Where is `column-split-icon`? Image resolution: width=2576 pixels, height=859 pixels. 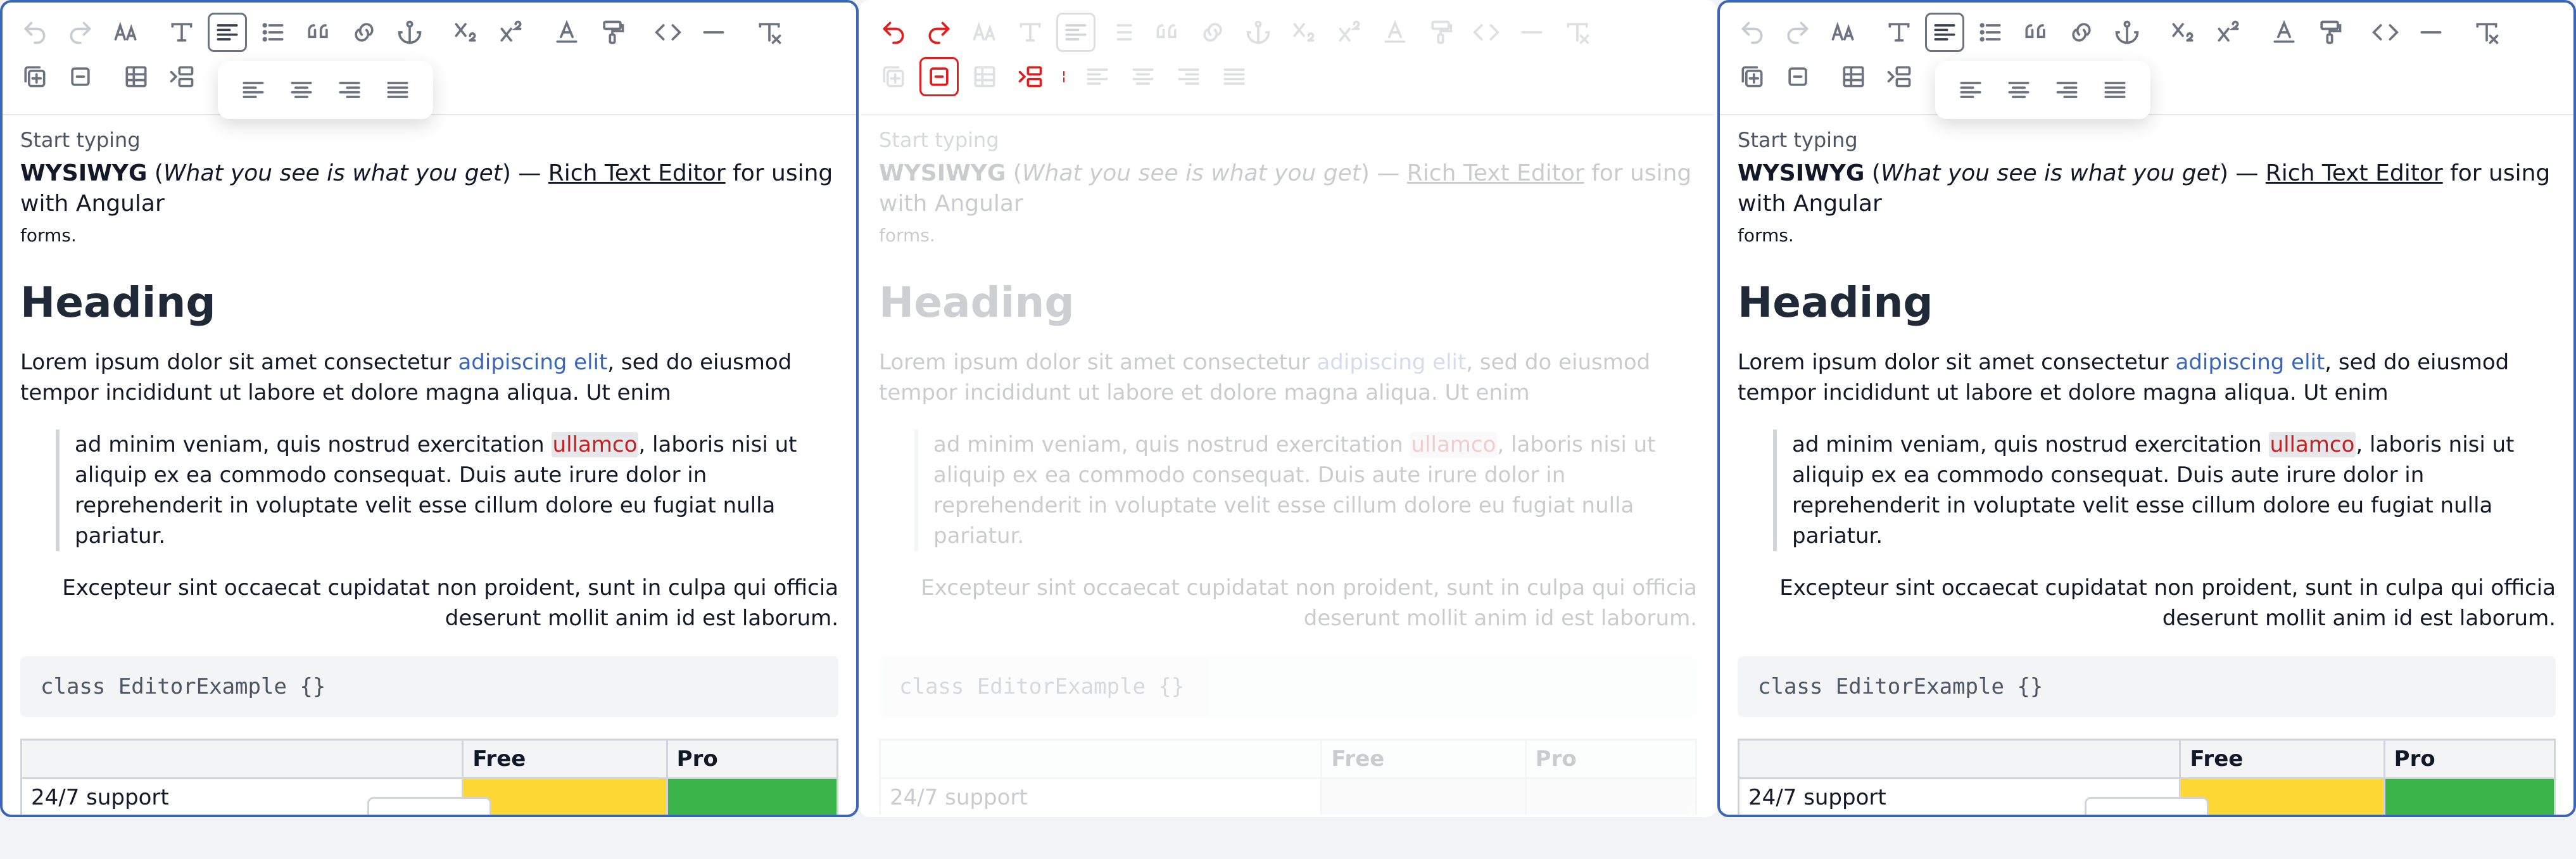 column-split-icon is located at coordinates (1063, 76).